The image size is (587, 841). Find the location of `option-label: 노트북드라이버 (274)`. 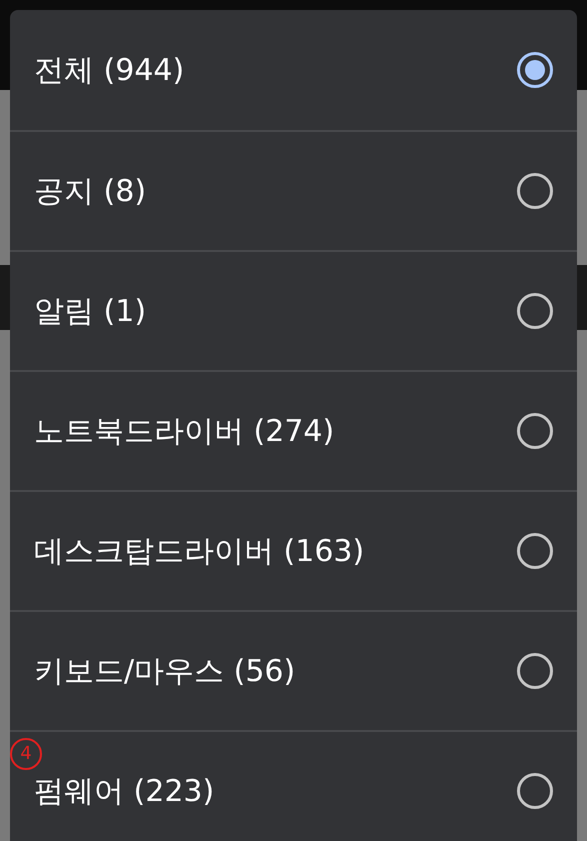

option-label: 노트북드라이버 (274) is located at coordinates (185, 431).